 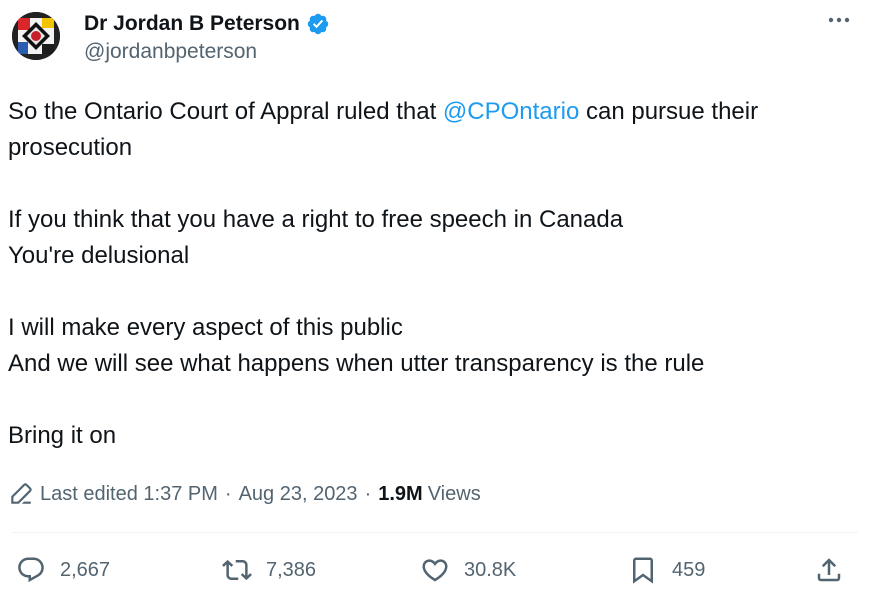 What do you see at coordinates (298, 494) in the screenshot?
I see `tweet-date: Aug 23, 2023` at bounding box center [298, 494].